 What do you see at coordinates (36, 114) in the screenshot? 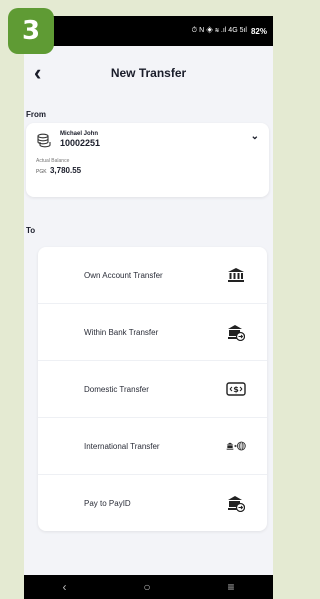
I see `from-label: From` at bounding box center [36, 114].